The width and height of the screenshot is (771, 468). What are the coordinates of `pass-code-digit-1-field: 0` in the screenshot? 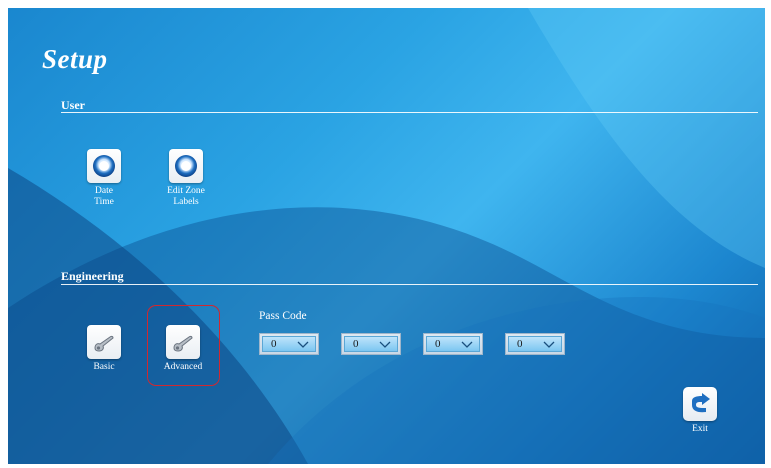 It's located at (289, 344).